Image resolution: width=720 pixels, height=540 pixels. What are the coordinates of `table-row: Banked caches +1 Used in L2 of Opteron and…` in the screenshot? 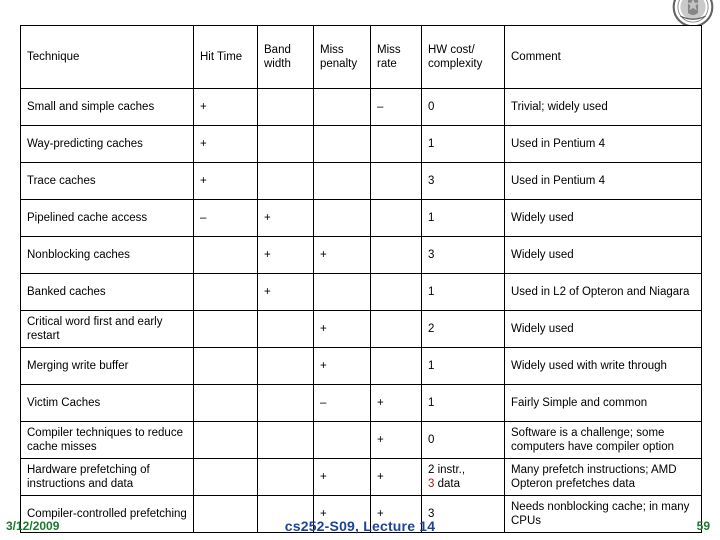 It's located at (361, 292).